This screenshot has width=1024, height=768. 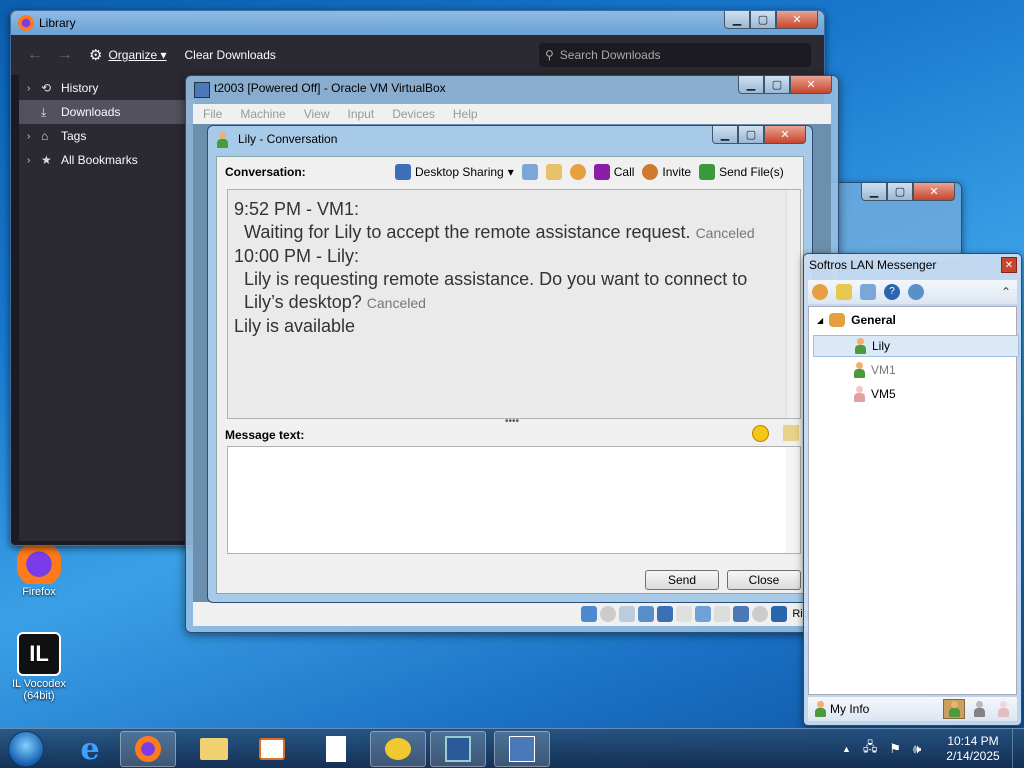 I want to click on sidebar-item-all-bookmarks: › ★ All Bookmarks, so click(x=107, y=160).